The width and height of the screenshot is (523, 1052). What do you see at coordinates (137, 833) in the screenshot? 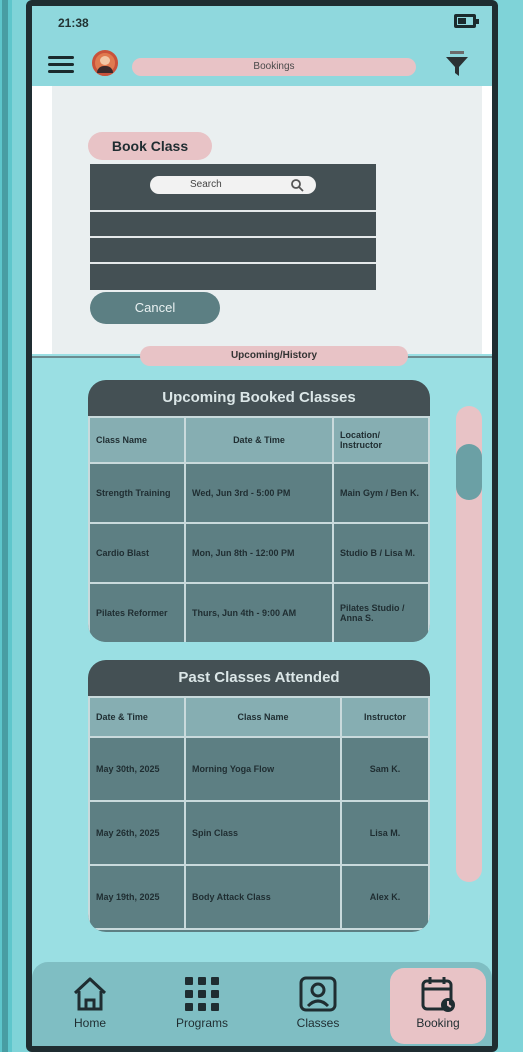
I see `table-cell: May 26th, 2025` at bounding box center [137, 833].